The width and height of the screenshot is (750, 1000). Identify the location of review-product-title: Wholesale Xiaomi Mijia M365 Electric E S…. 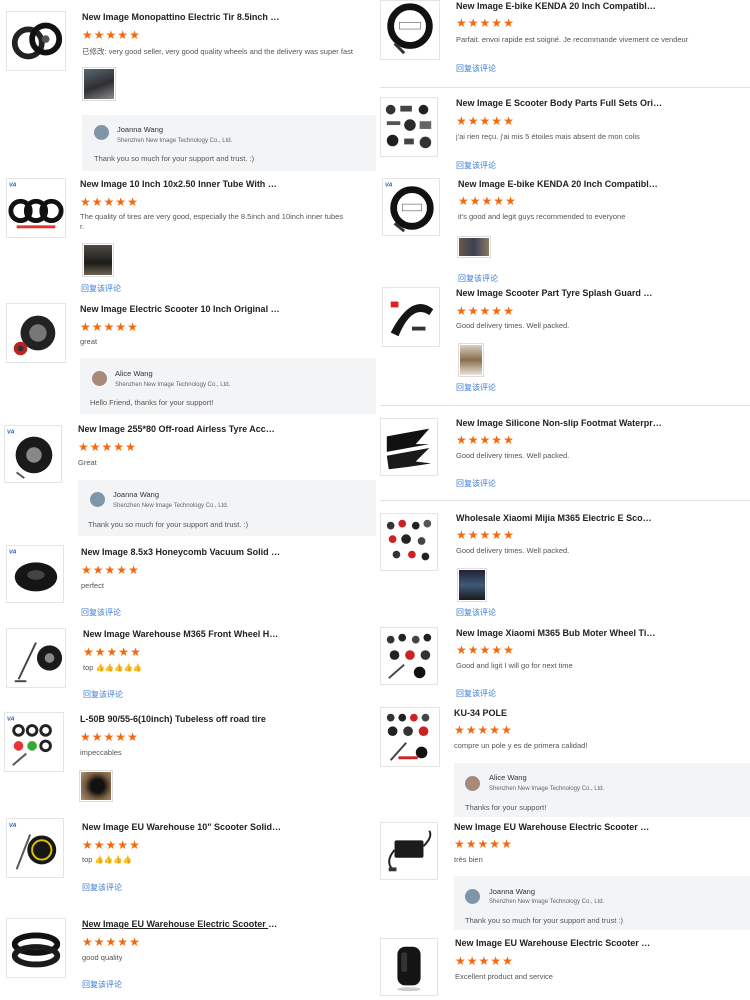
(556, 518).